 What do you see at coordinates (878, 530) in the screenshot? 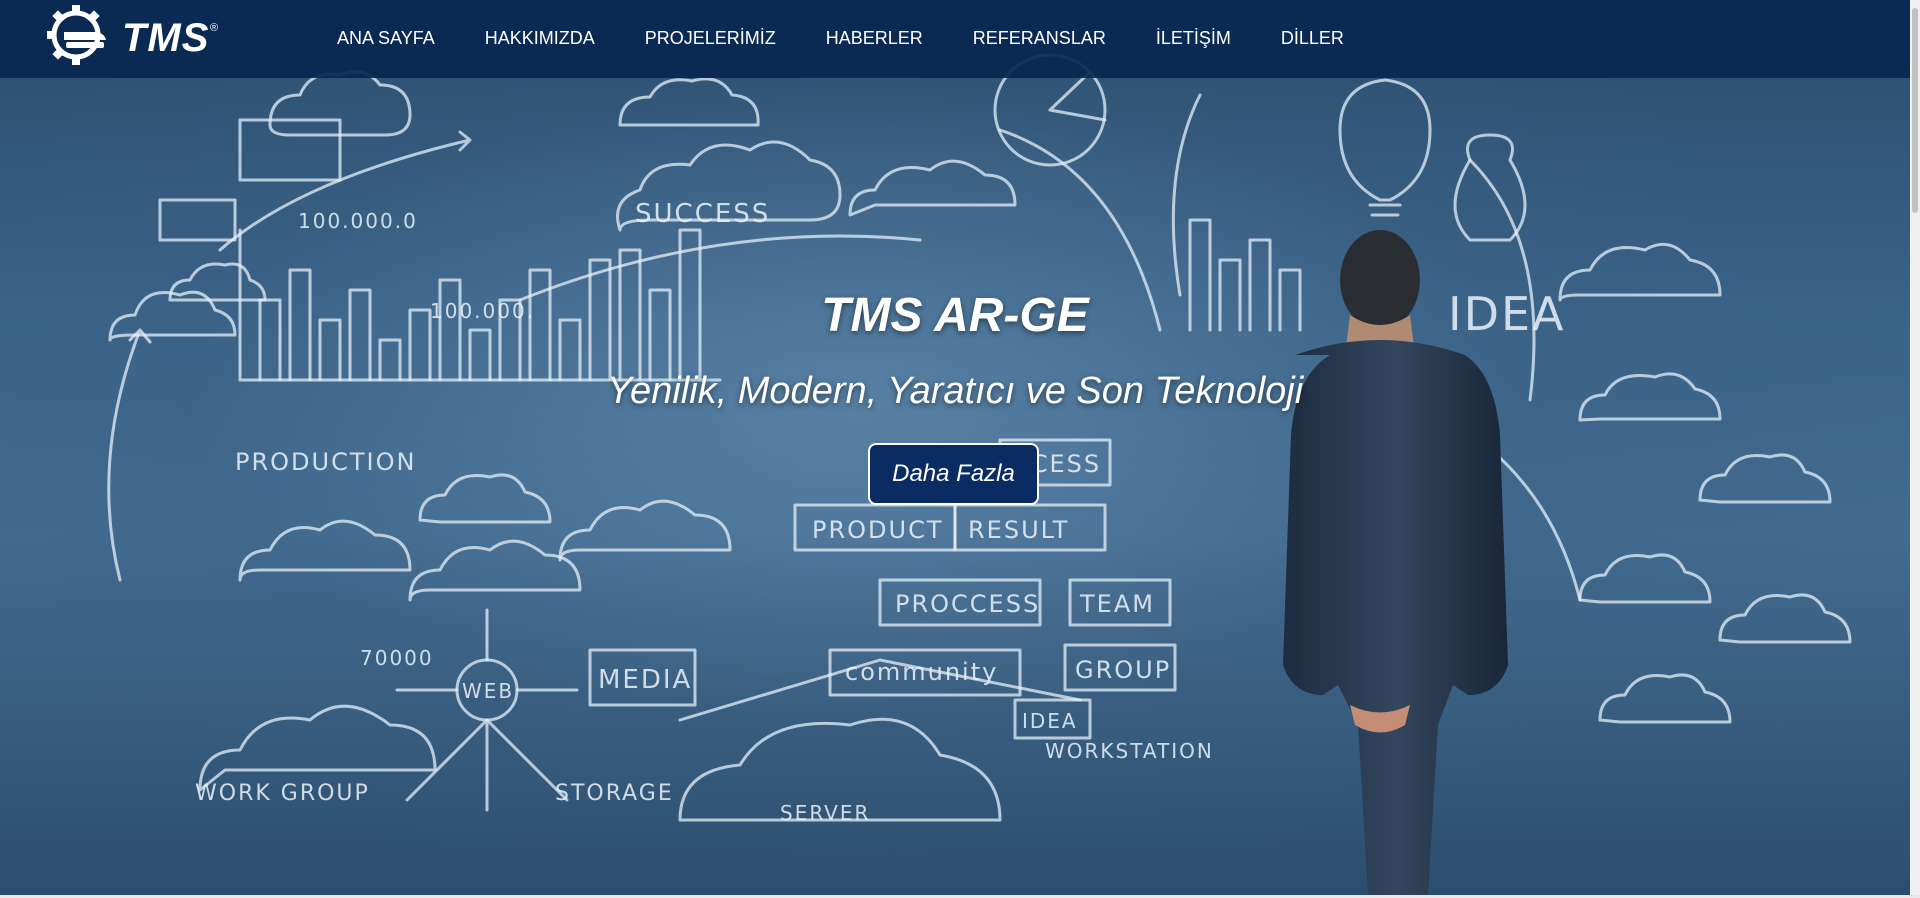
I see `sketch-word-product: PRODUCT` at bounding box center [878, 530].